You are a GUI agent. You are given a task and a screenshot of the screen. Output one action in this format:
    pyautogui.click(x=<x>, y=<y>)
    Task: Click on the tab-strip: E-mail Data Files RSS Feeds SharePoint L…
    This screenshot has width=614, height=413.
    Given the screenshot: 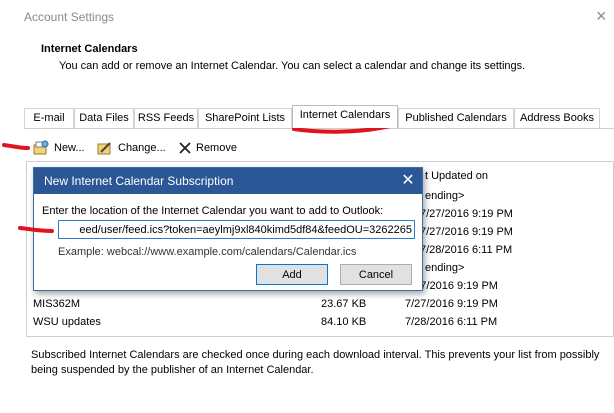 What is the action you would take?
    pyautogui.click(x=319, y=116)
    